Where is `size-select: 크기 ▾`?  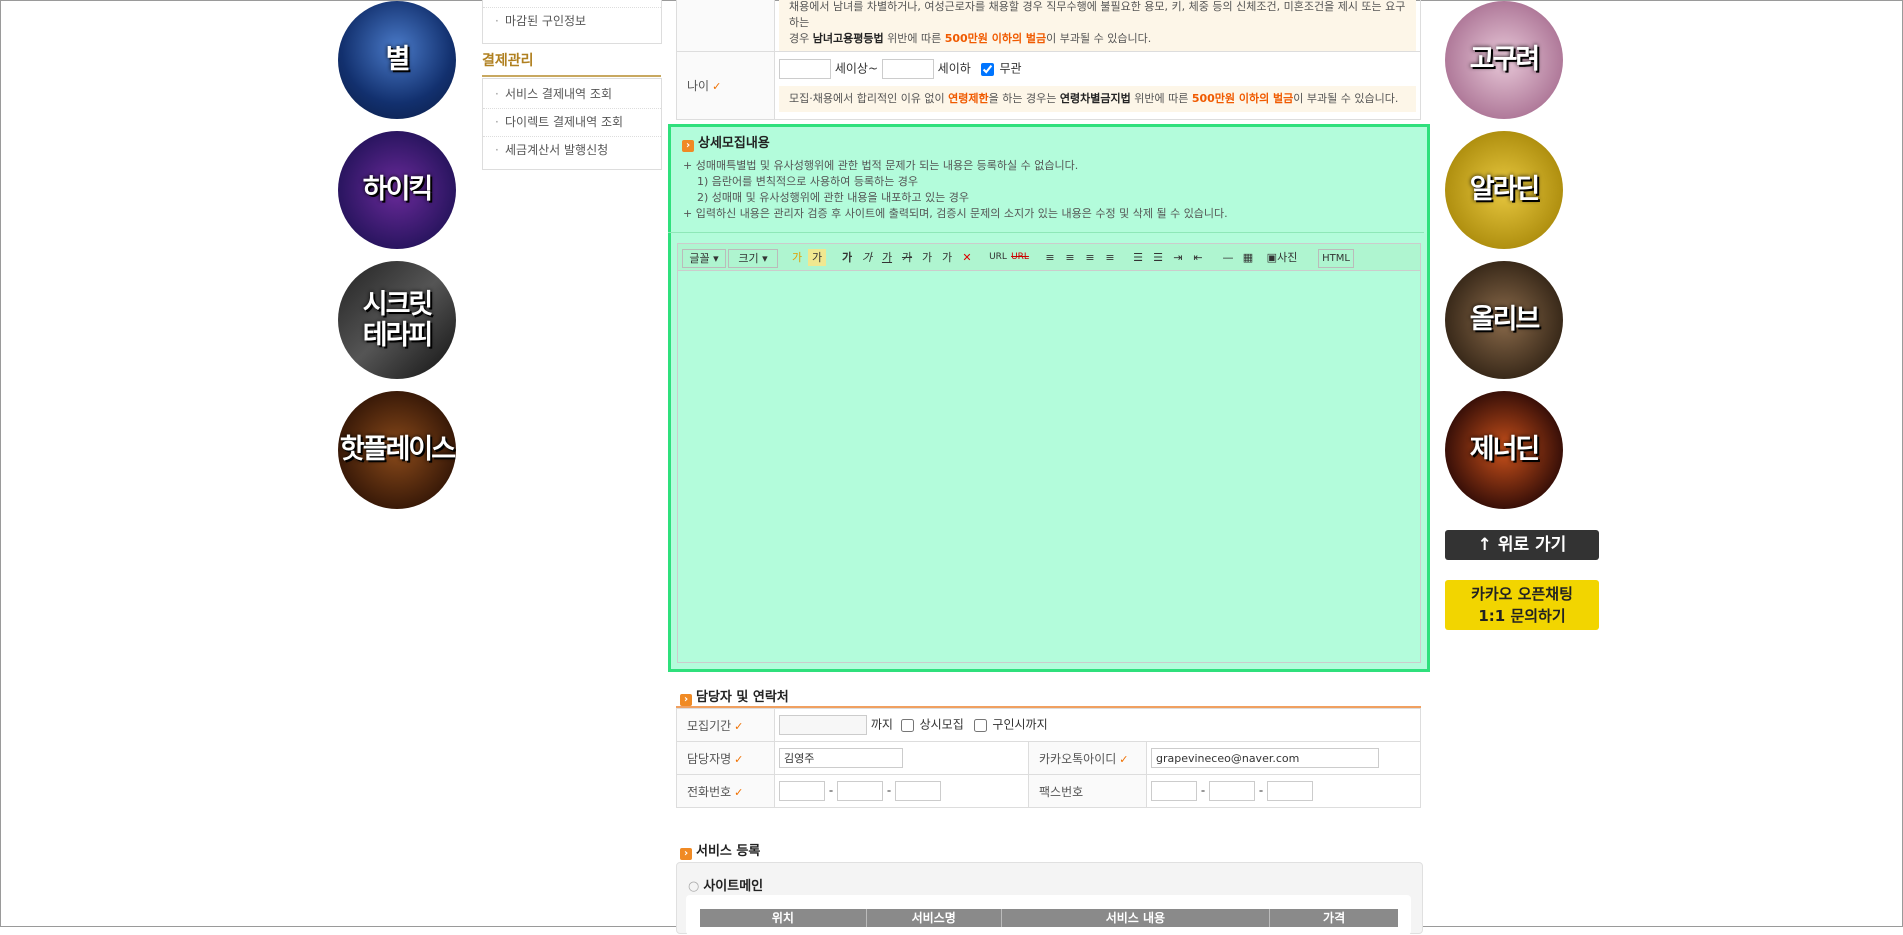
size-select: 크기 ▾ is located at coordinates (753, 258).